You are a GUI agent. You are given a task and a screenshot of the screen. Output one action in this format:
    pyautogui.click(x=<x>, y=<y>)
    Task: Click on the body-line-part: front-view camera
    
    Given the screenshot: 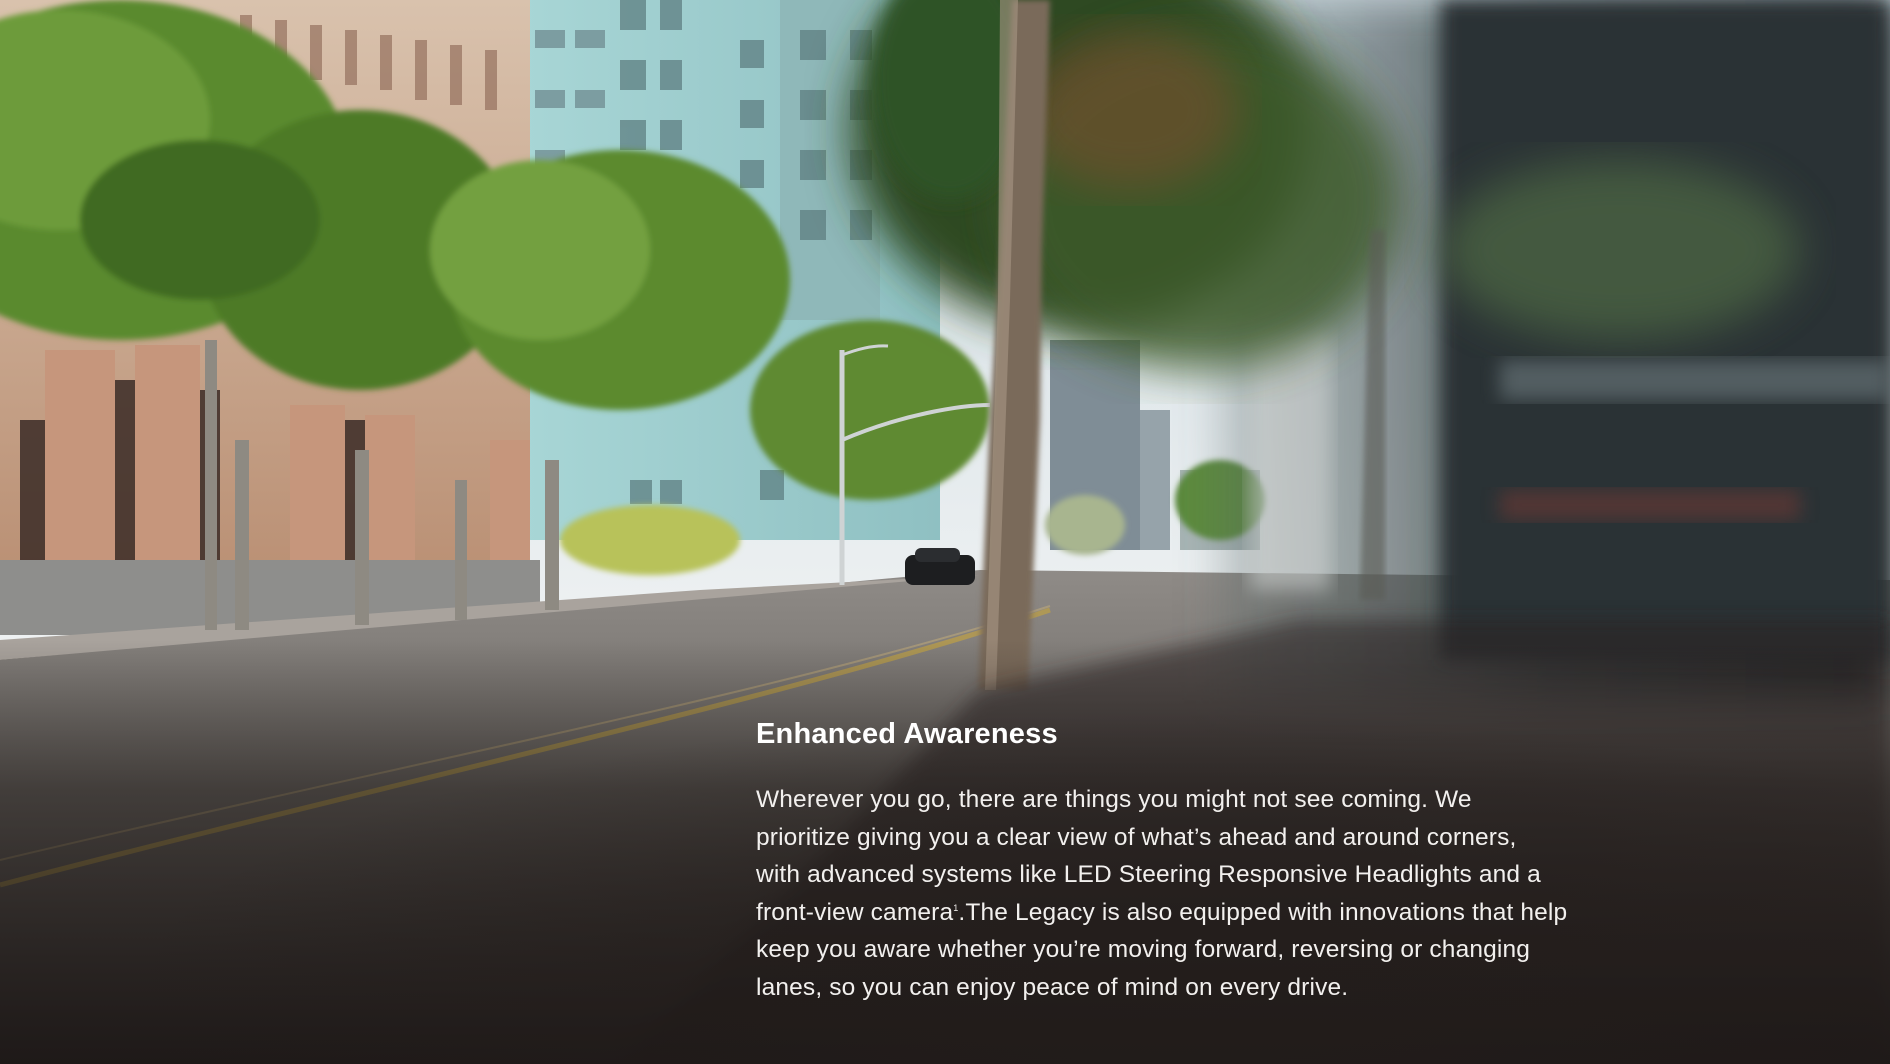 What is the action you would take?
    pyautogui.click(x=855, y=912)
    